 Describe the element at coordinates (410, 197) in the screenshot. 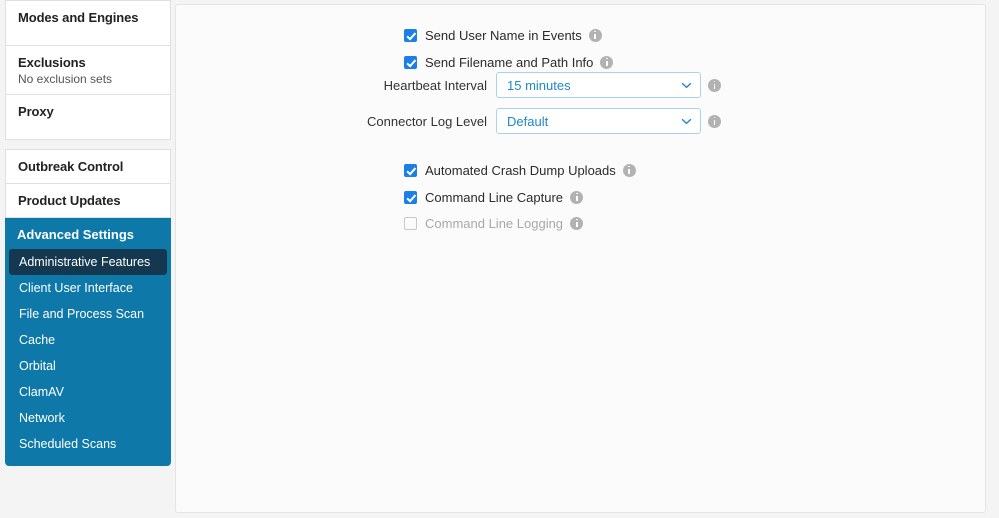

I see `checkbox-command-line-capture` at that location.